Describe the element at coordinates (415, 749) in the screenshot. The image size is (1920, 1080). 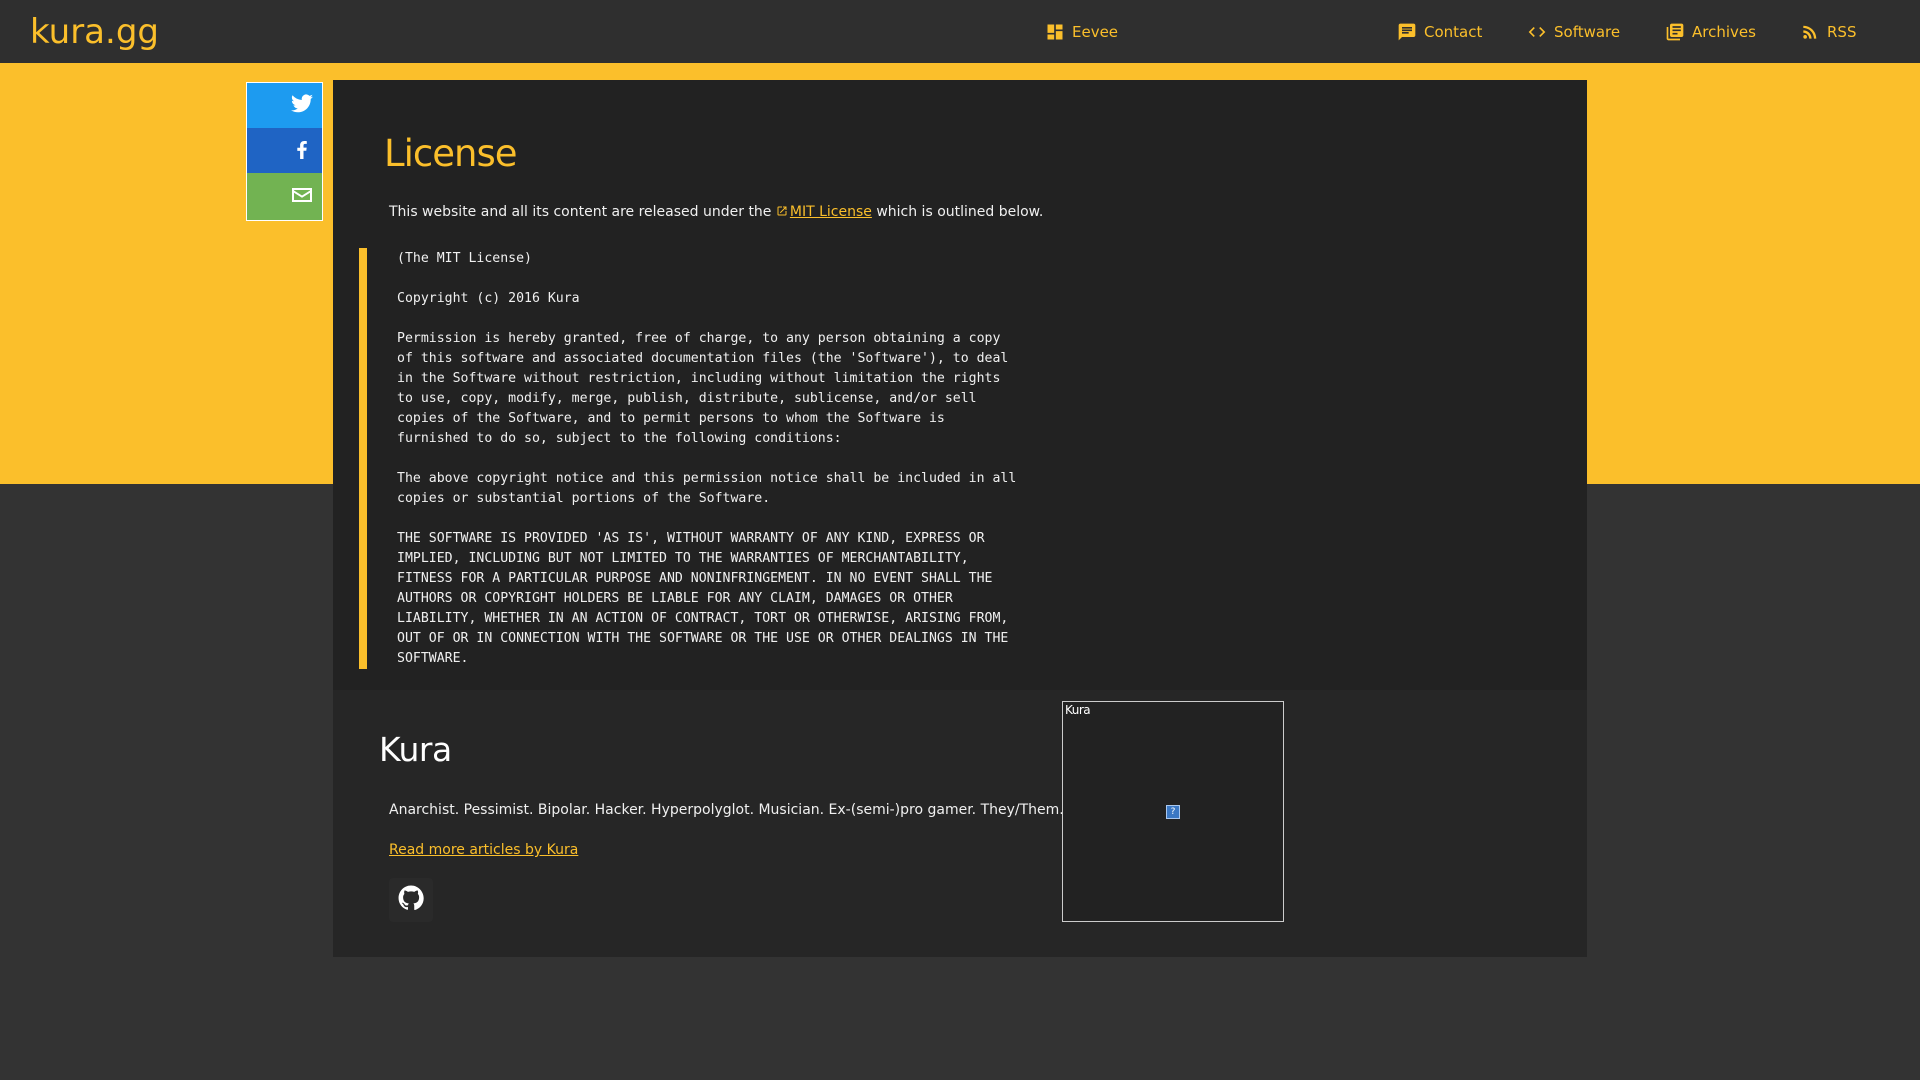
I see `author-name: Kura` at that location.